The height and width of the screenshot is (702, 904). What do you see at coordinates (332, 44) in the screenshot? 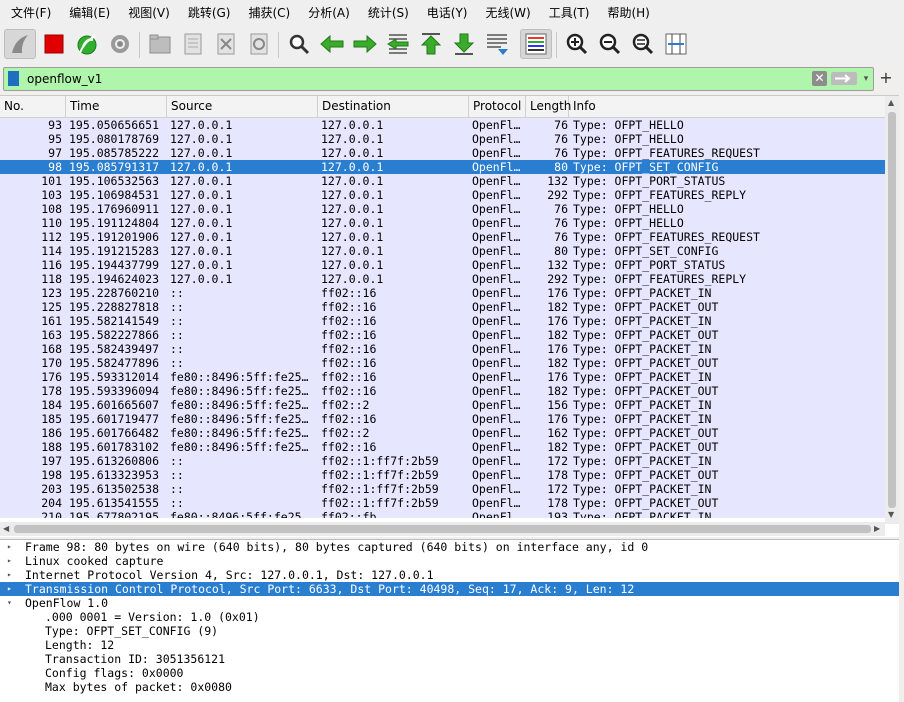
I see `go-back-icon` at bounding box center [332, 44].